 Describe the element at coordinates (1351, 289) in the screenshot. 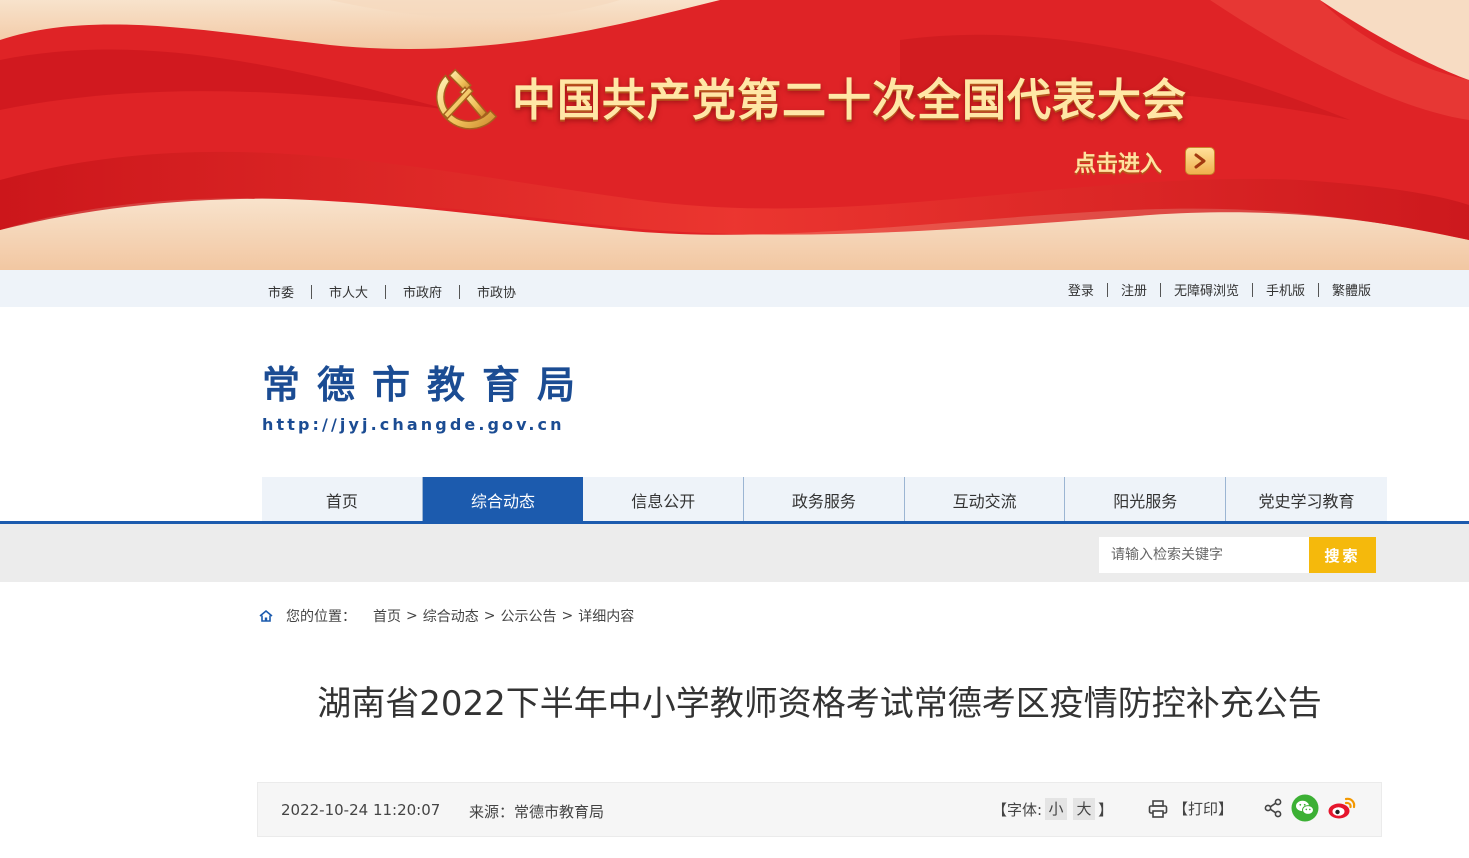

I see `traditional-chinese-link: 繁體版` at that location.